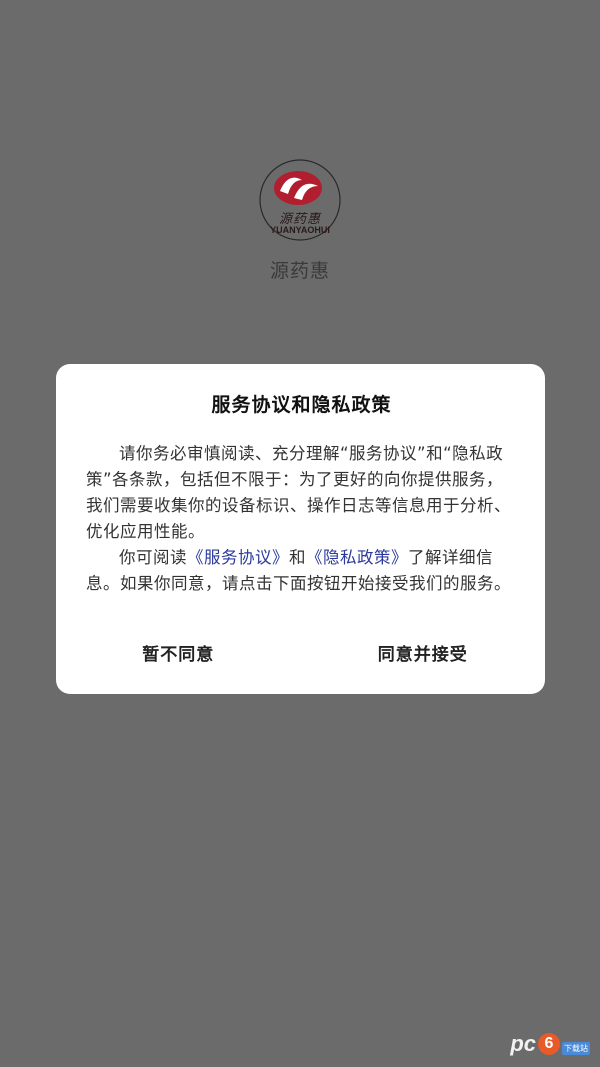 The width and height of the screenshot is (600, 1067). What do you see at coordinates (178, 652) in the screenshot?
I see `decline-button: 暂不同意` at bounding box center [178, 652].